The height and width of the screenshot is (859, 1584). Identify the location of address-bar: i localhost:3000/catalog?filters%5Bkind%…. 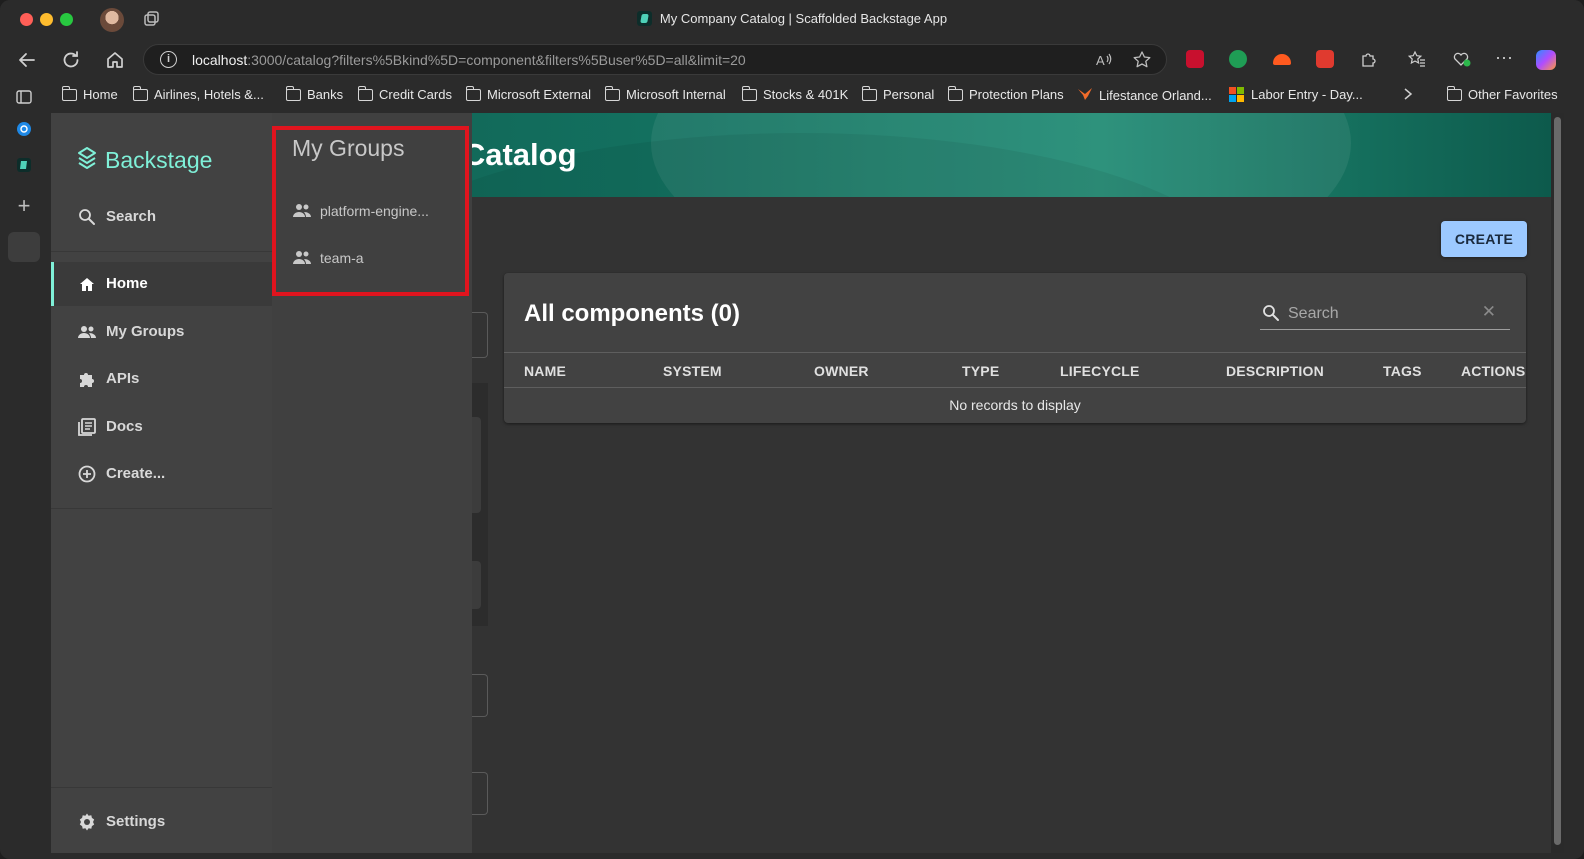
(655, 59).